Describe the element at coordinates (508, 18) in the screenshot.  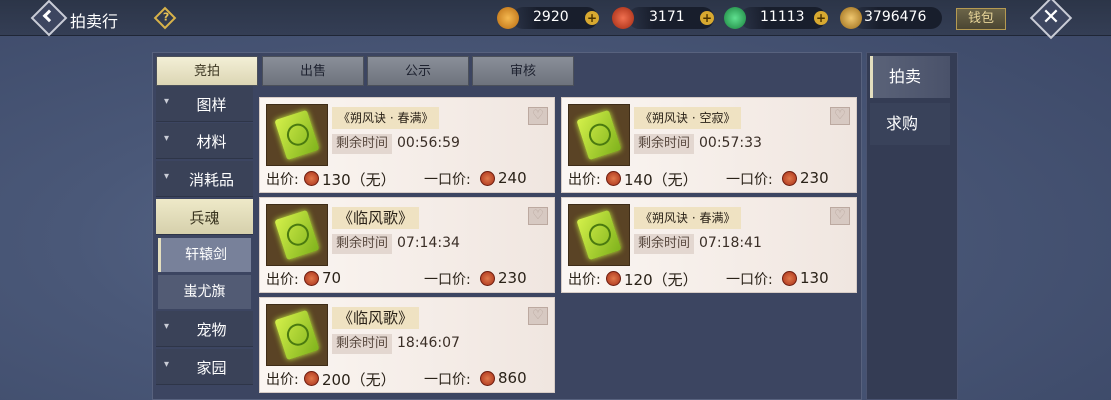
I see `gold-ingot-icon` at that location.